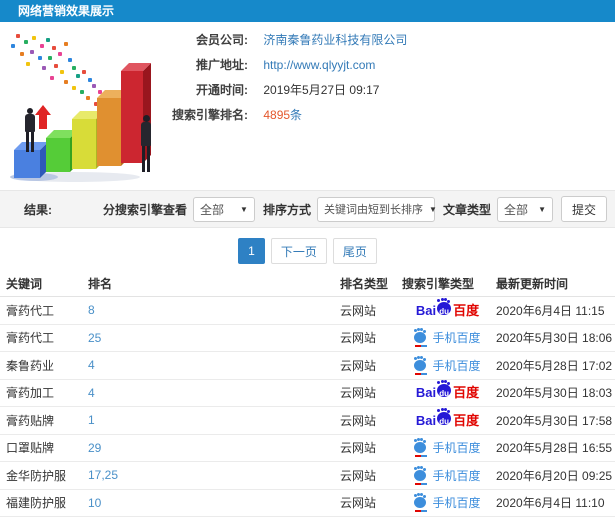  What do you see at coordinates (554, 393) in the screenshot?
I see `updated-cell: 2020年5月30日 18:03` at bounding box center [554, 393].